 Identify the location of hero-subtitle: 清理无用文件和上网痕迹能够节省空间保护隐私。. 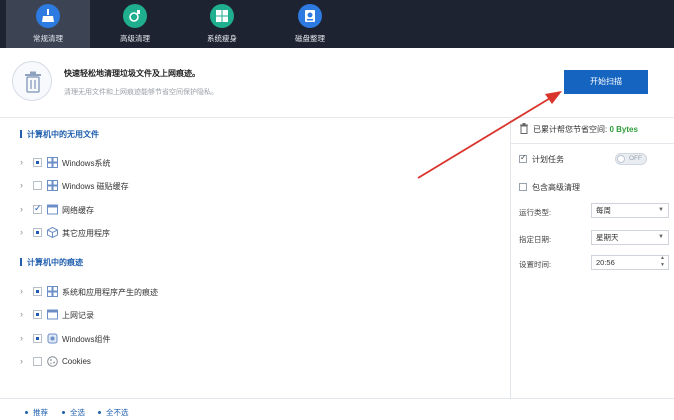
(141, 92).